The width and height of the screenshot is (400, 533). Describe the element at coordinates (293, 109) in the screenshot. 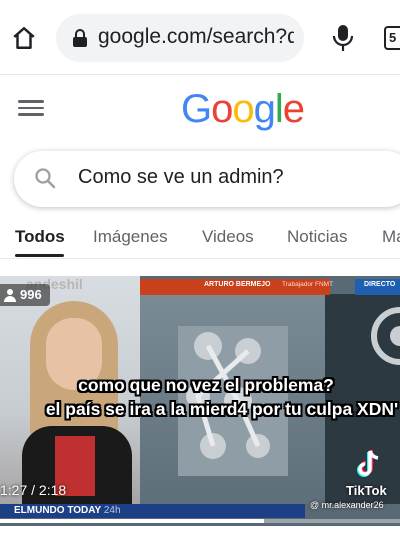

I see `logo-letter: e` at that location.